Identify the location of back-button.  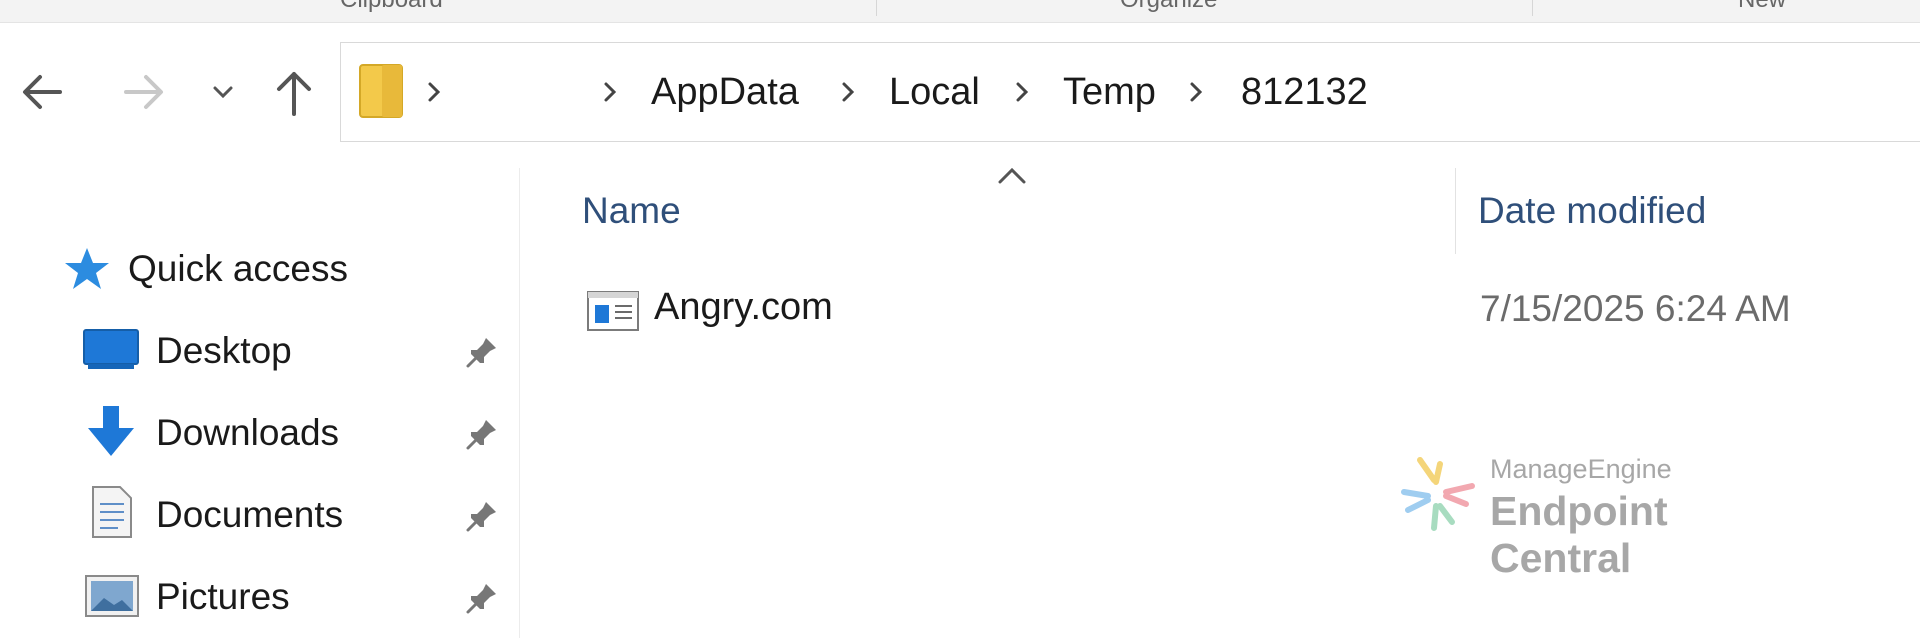
(42, 92).